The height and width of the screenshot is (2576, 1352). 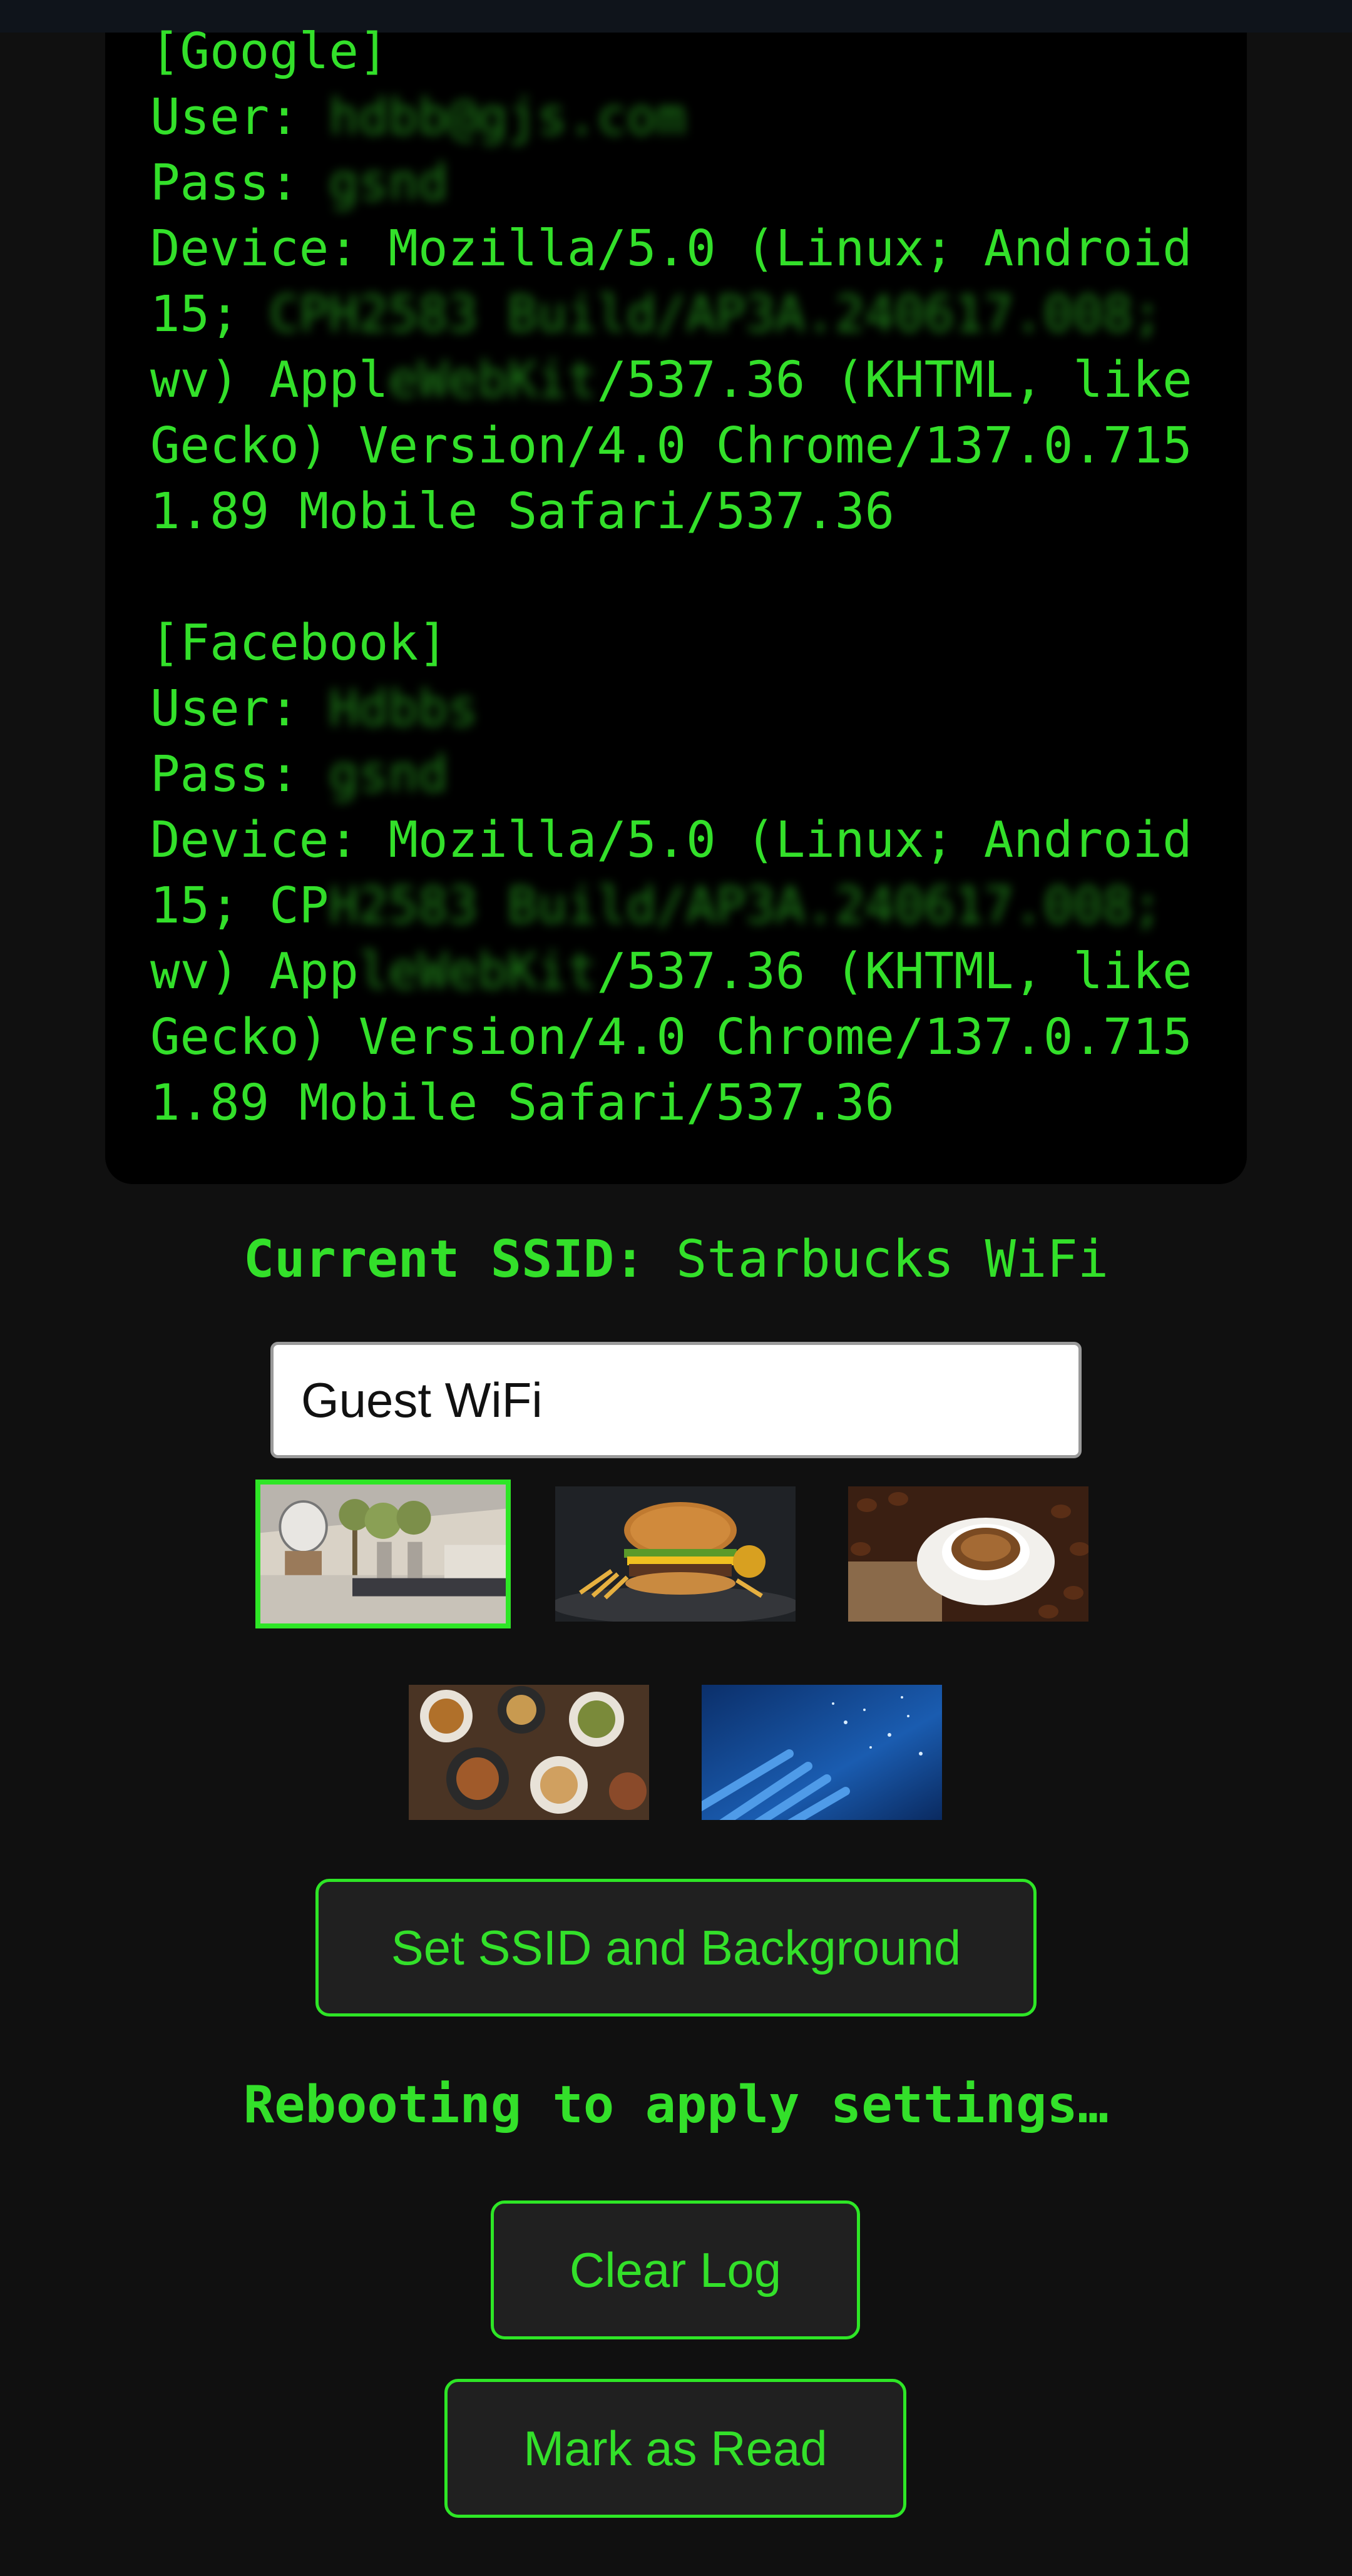 I want to click on background-thumb-burger, so click(x=675, y=1554).